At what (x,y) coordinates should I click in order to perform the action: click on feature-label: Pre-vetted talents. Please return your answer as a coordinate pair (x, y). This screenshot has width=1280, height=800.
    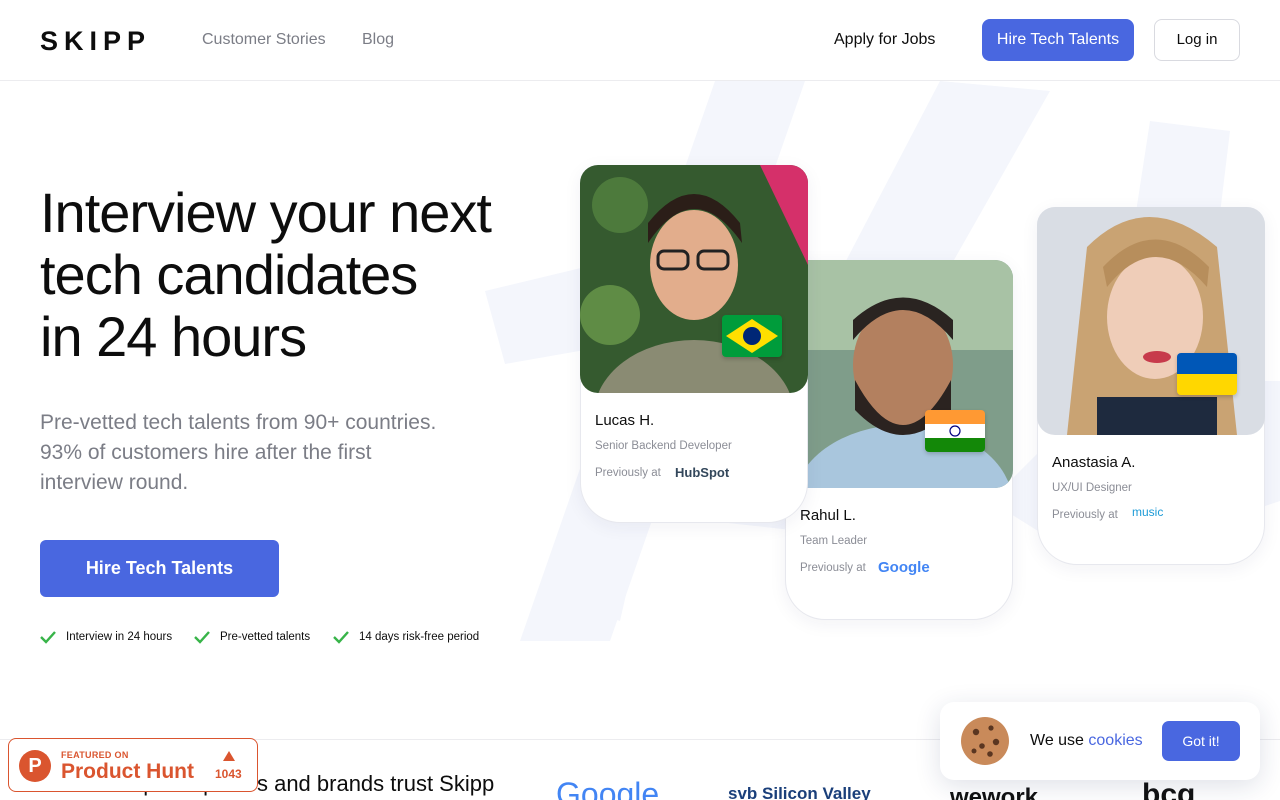
    Looking at the image, I should click on (265, 637).